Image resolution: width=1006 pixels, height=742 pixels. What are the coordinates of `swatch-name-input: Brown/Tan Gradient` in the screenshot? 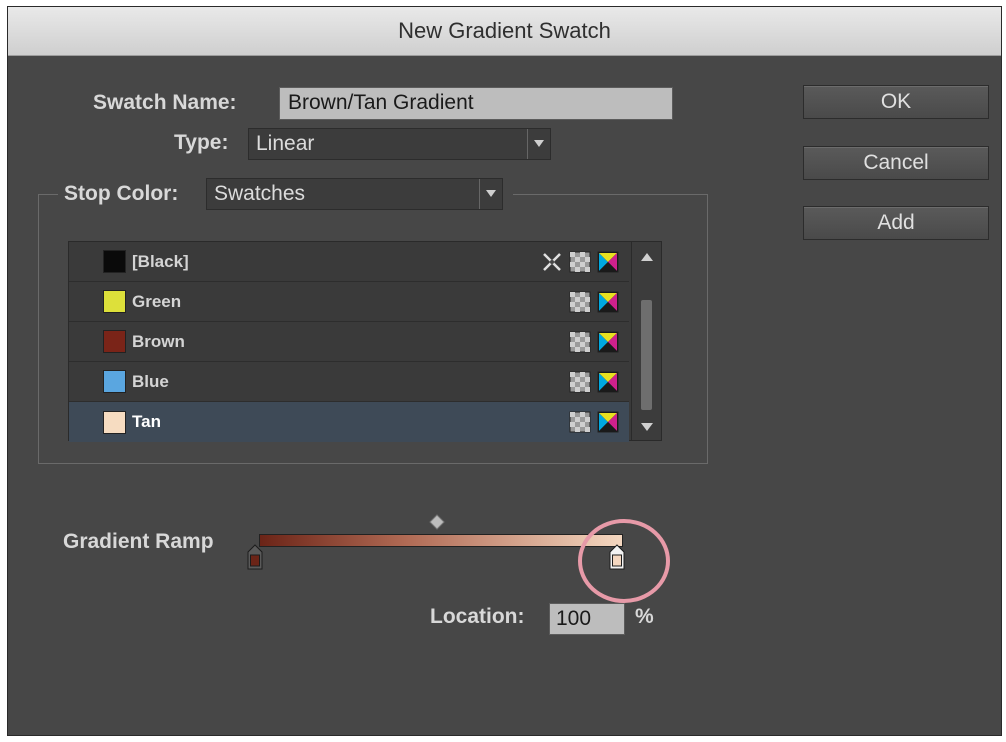 It's located at (476, 103).